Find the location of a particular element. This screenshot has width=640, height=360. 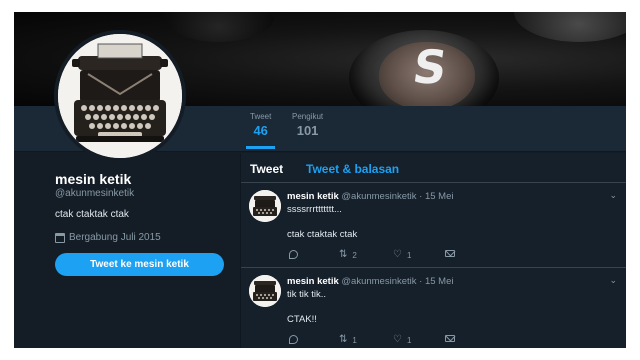

retweet-button: ⇅ 1 is located at coordinates (348, 340).